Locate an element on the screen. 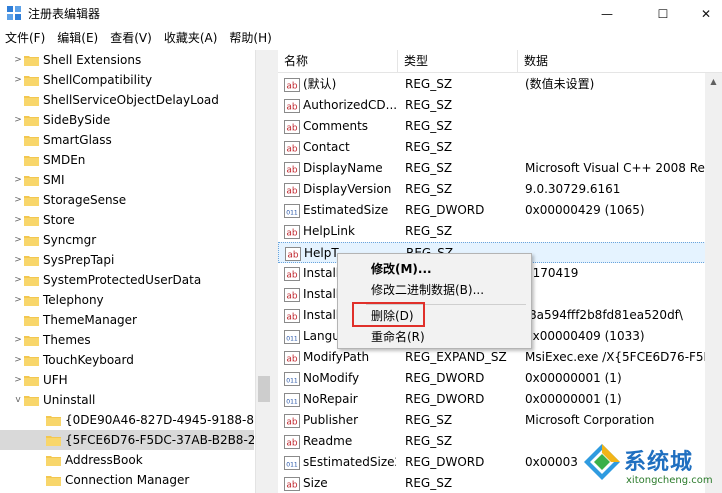 The width and height of the screenshot is (722, 493). tree-scrollbar-thumb is located at coordinates (264, 389).